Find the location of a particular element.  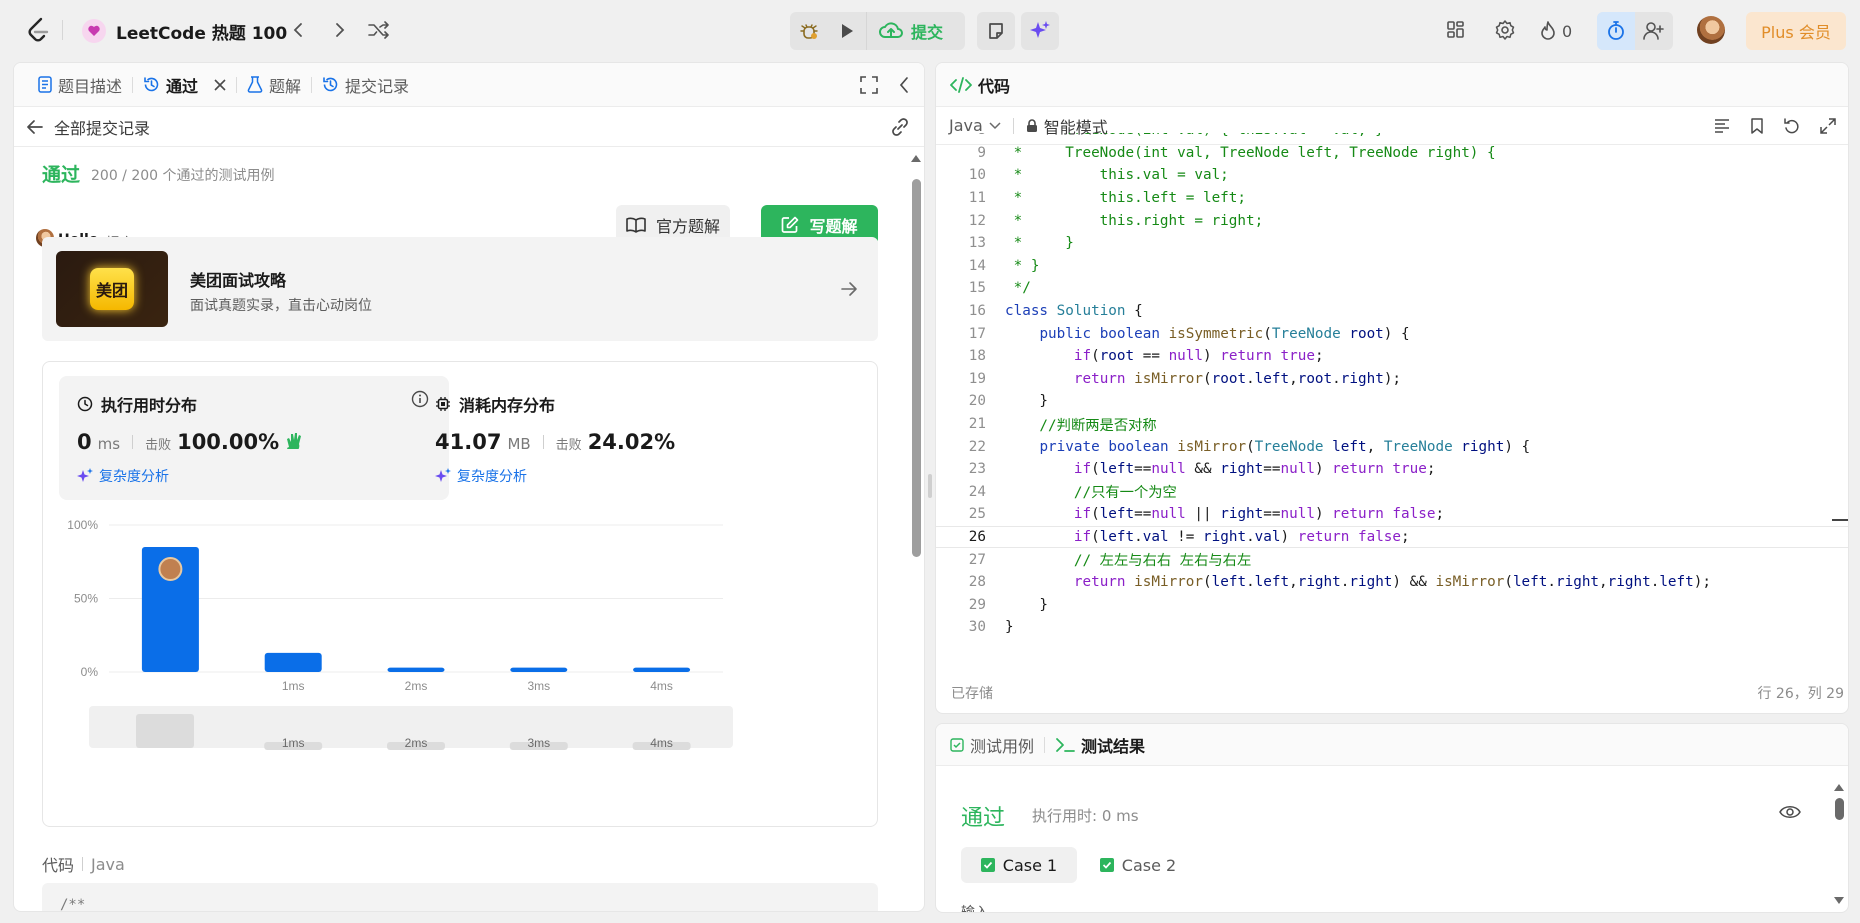

debug-icon is located at coordinates (809, 31).